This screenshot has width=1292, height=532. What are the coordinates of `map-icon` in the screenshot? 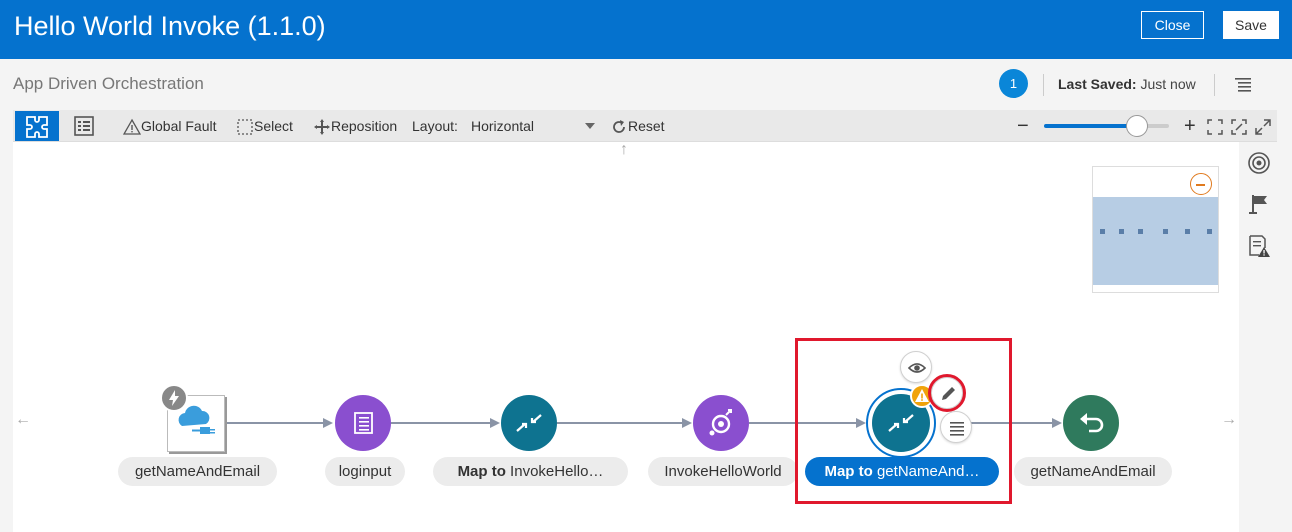 It's located at (529, 423).